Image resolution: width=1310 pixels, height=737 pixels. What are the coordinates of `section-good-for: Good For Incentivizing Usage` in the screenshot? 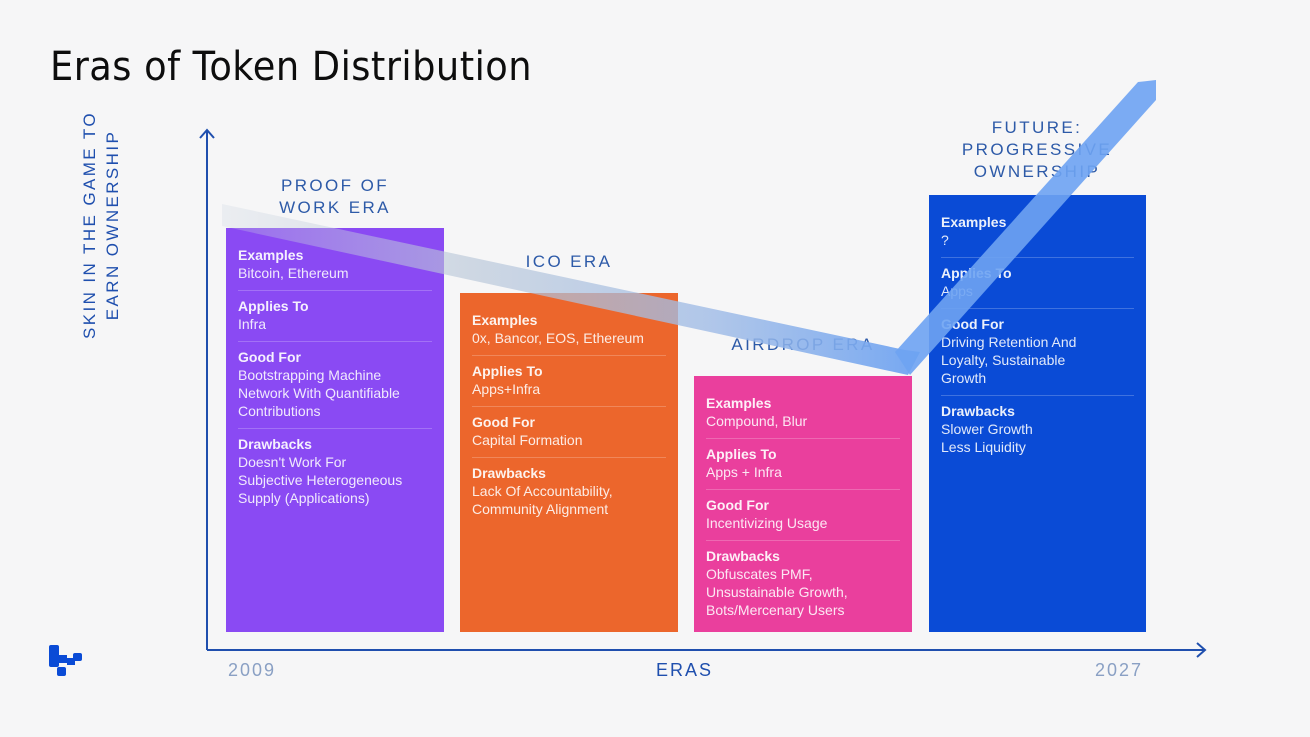 It's located at (803, 515).